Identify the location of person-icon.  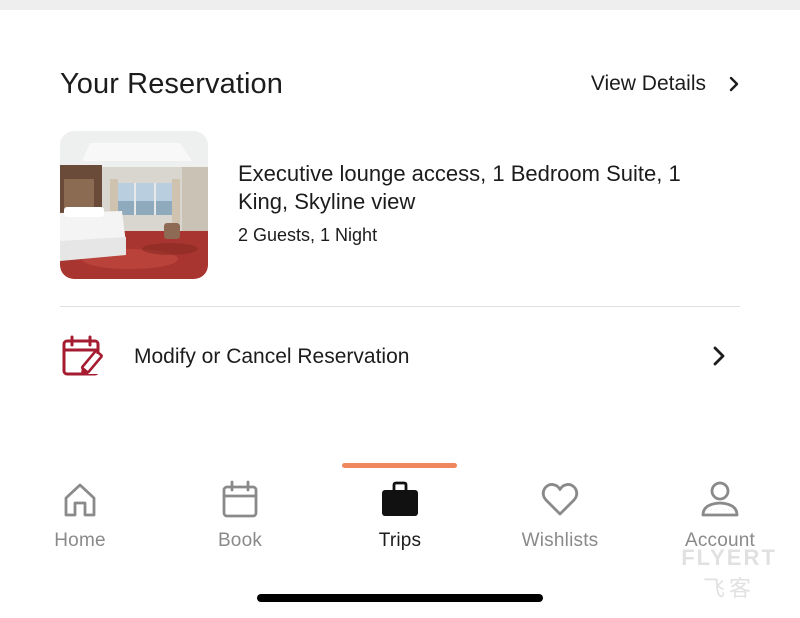
(720, 499).